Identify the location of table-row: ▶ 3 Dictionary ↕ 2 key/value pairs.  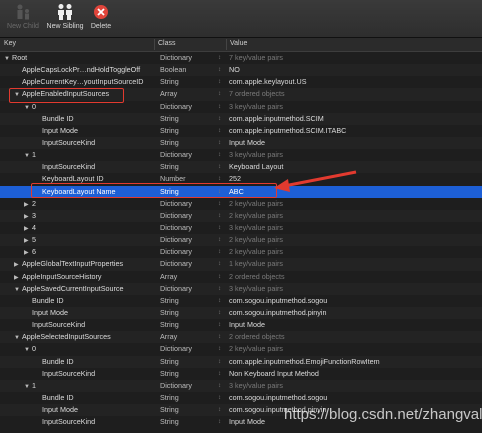
(241, 216).